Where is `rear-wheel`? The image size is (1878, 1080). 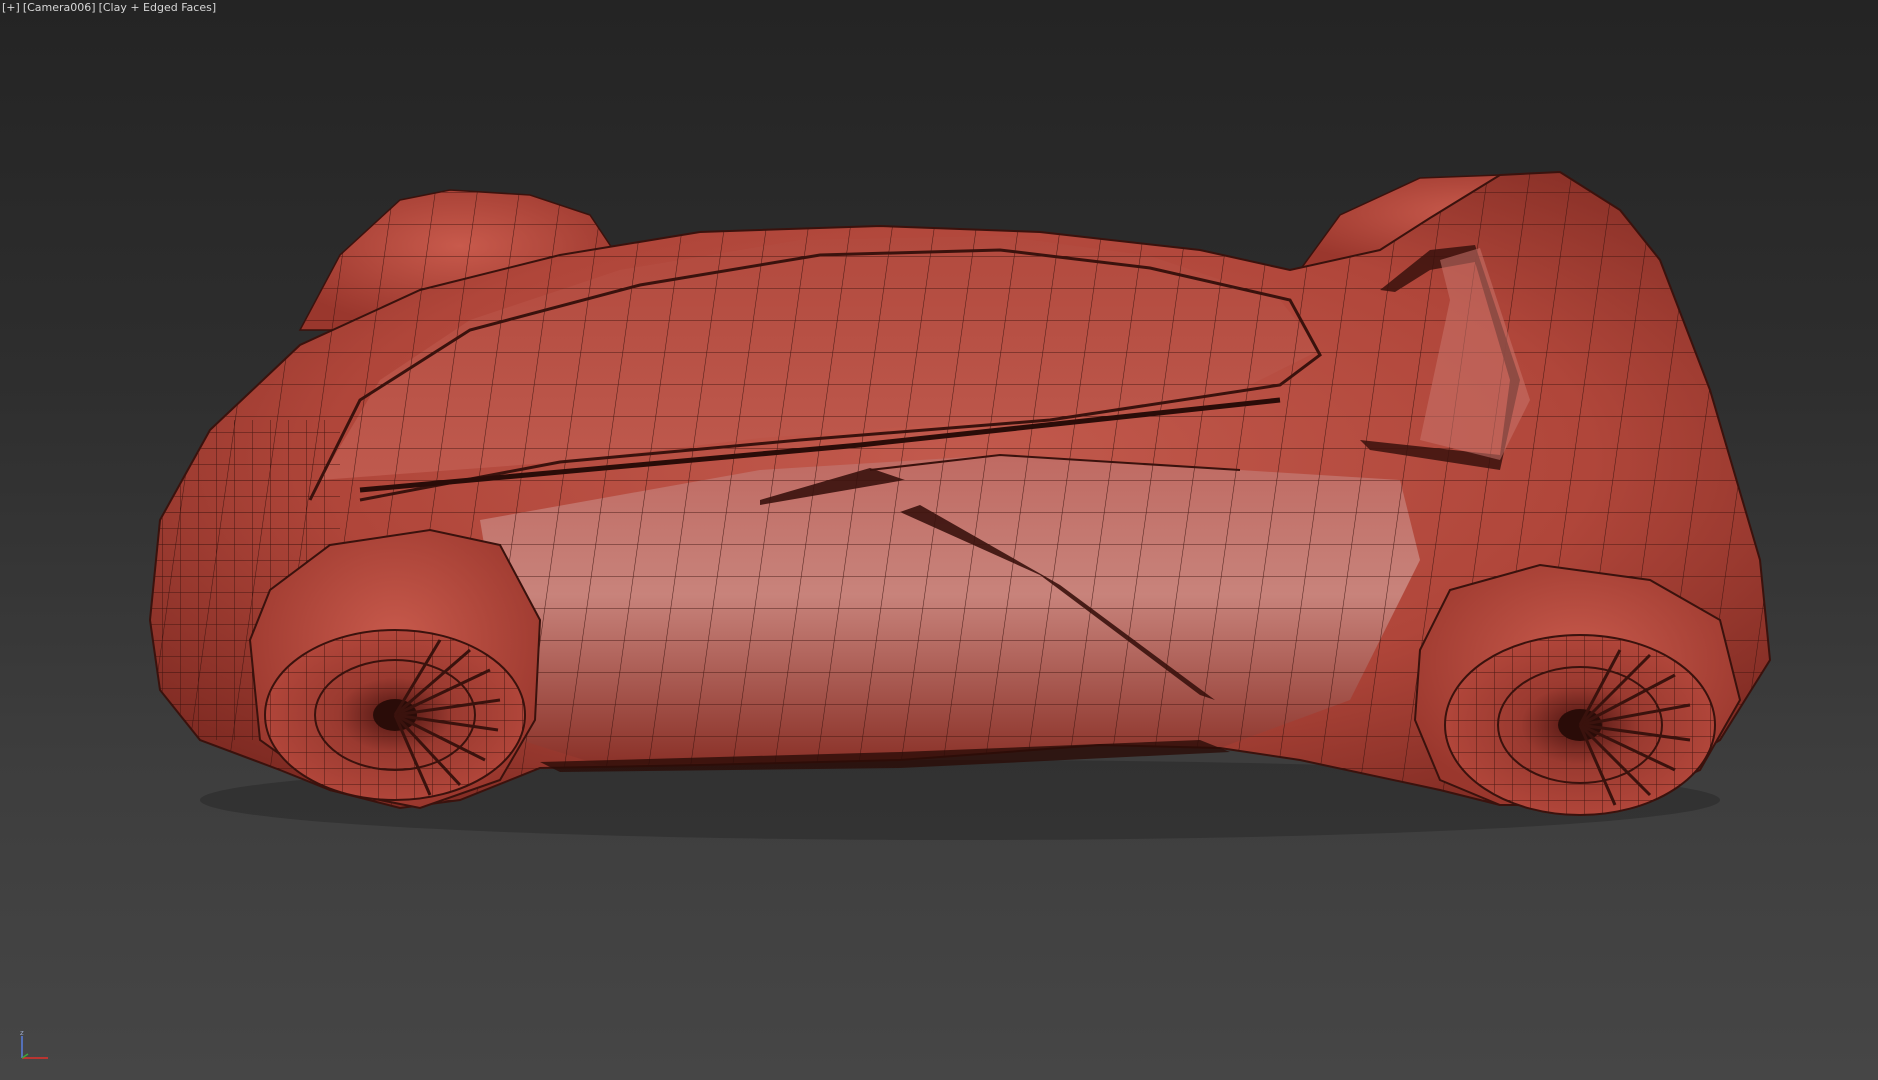
rear-wheel is located at coordinates (395, 715).